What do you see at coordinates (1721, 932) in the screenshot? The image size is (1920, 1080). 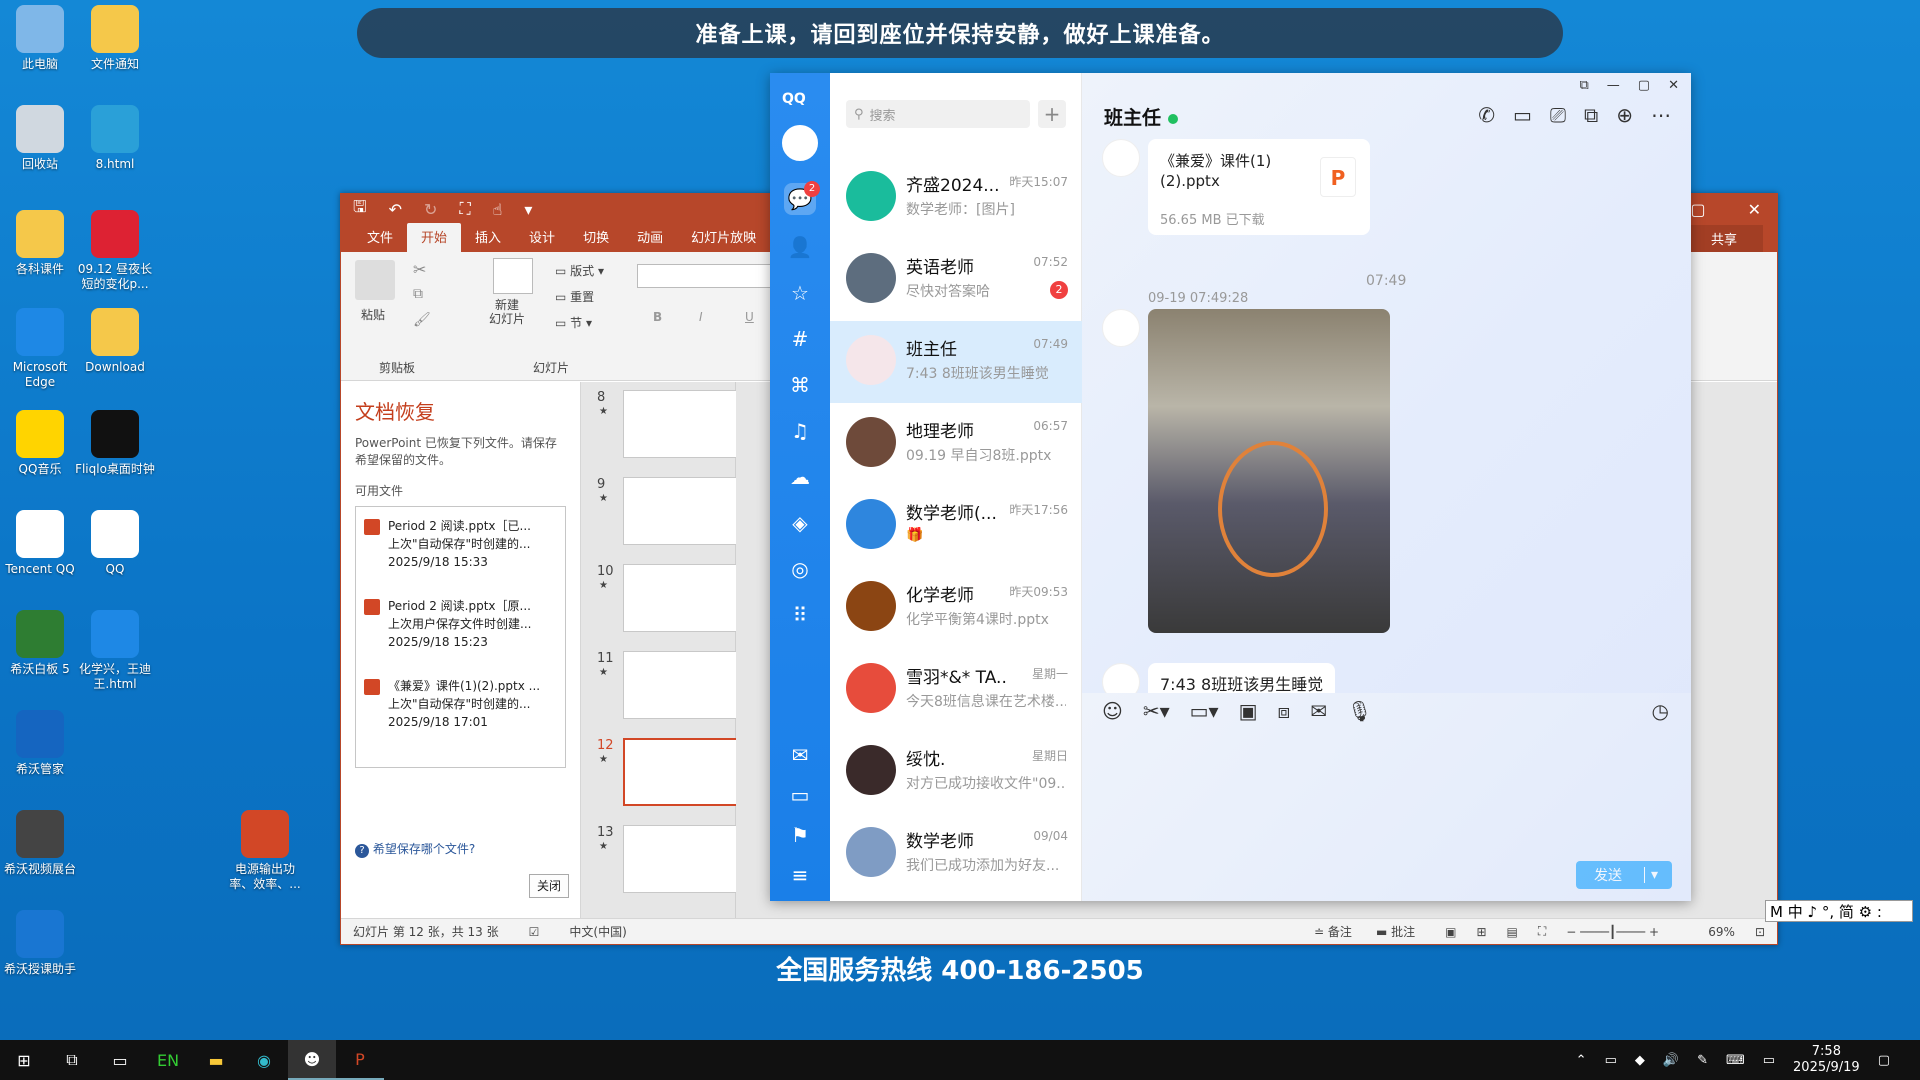 I see `zoom-level: 69%` at bounding box center [1721, 932].